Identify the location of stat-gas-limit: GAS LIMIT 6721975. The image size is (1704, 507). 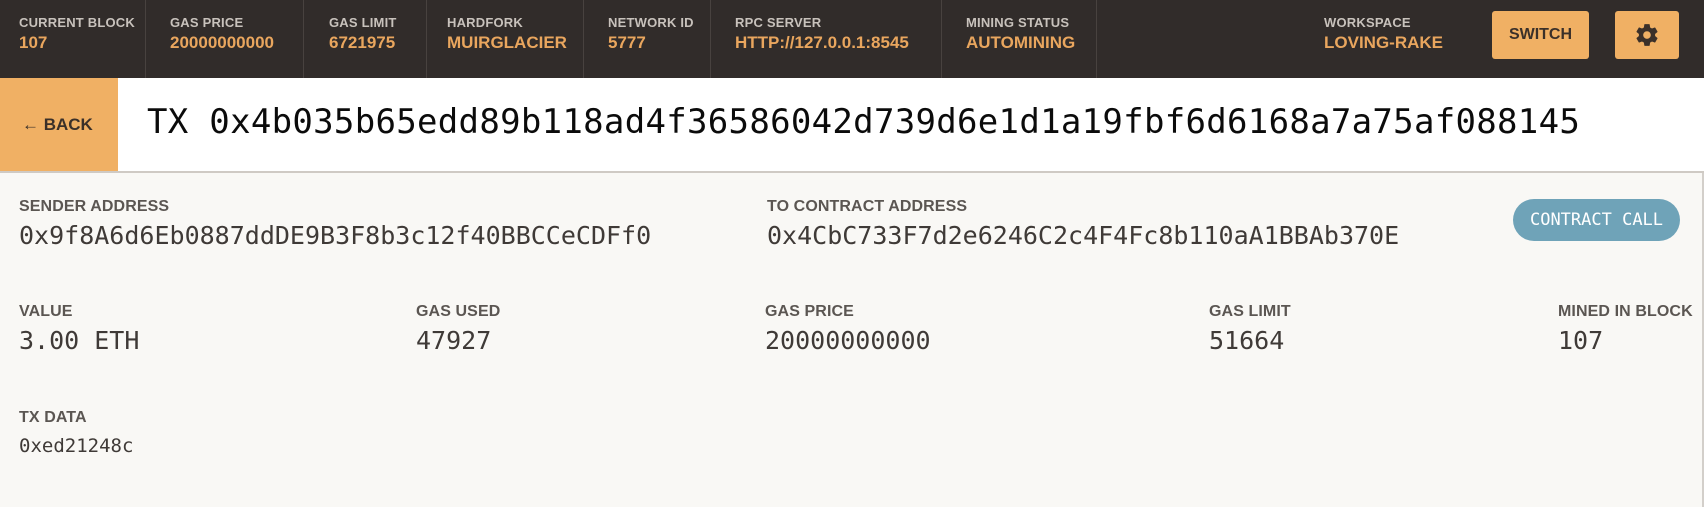
(365, 39).